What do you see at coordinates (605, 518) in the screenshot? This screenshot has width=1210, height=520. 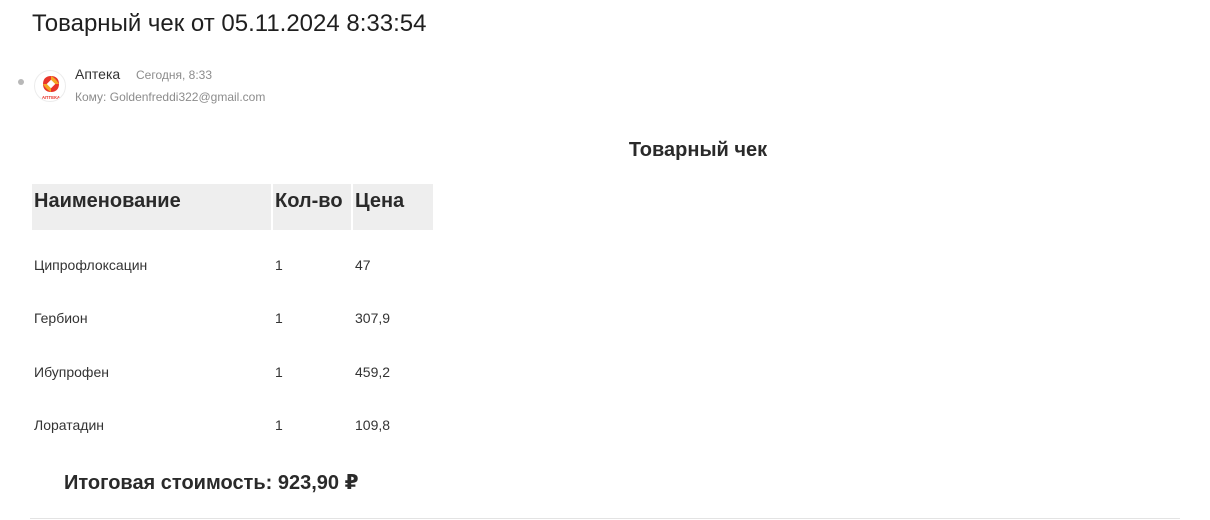 I see `divider` at bounding box center [605, 518].